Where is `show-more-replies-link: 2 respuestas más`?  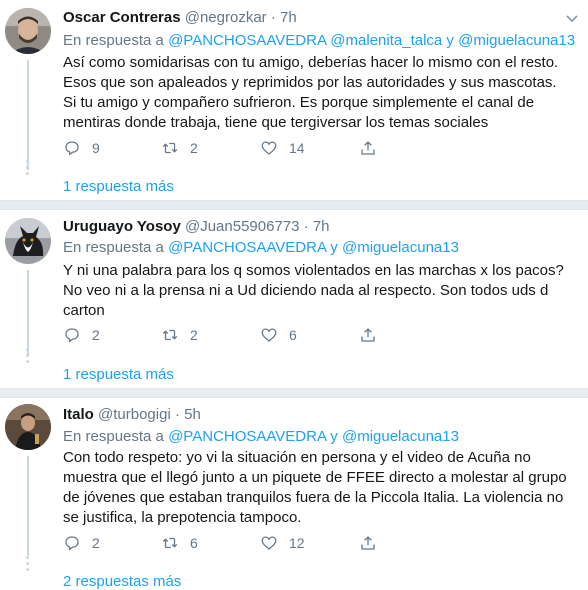
show-more-replies-link: 2 respuestas más is located at coordinates (122, 581).